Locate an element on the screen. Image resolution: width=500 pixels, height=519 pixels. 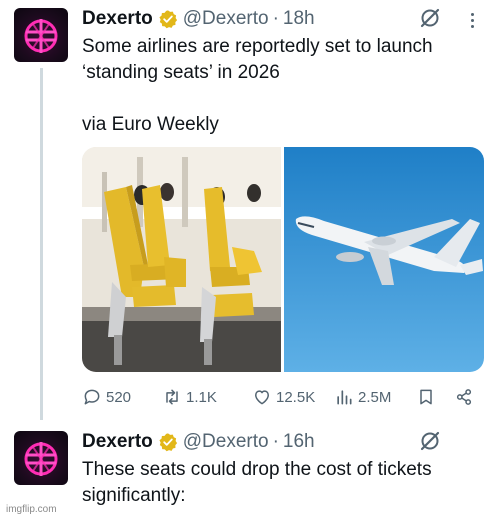
repost-button: 1.1K is located at coordinates (189, 397).